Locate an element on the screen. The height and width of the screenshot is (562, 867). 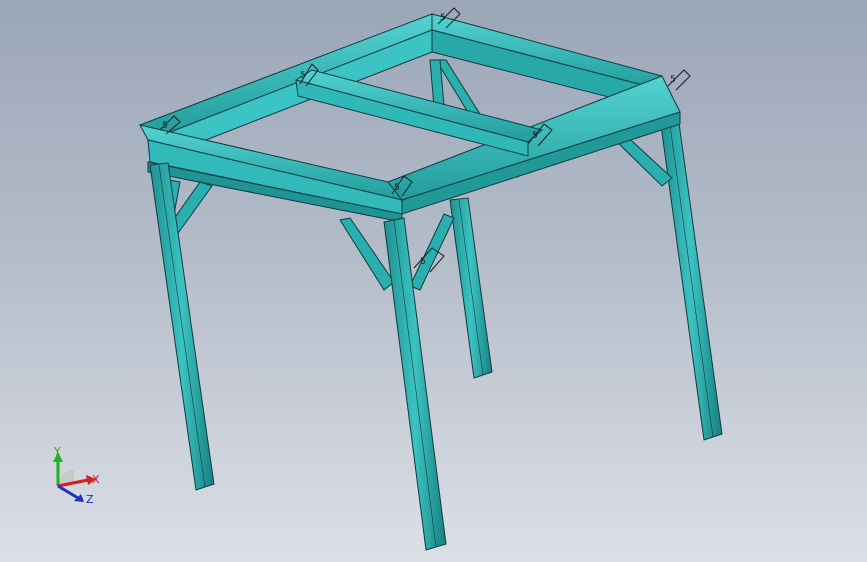
back-right-leg is located at coordinates (691, 278).